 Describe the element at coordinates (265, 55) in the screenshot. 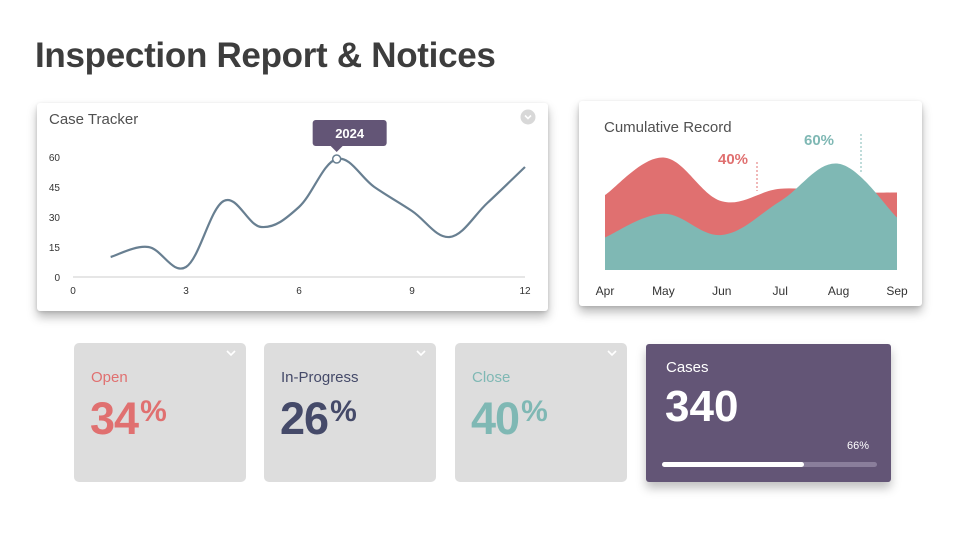

I see `page-title: Inspection Report & Notices` at that location.